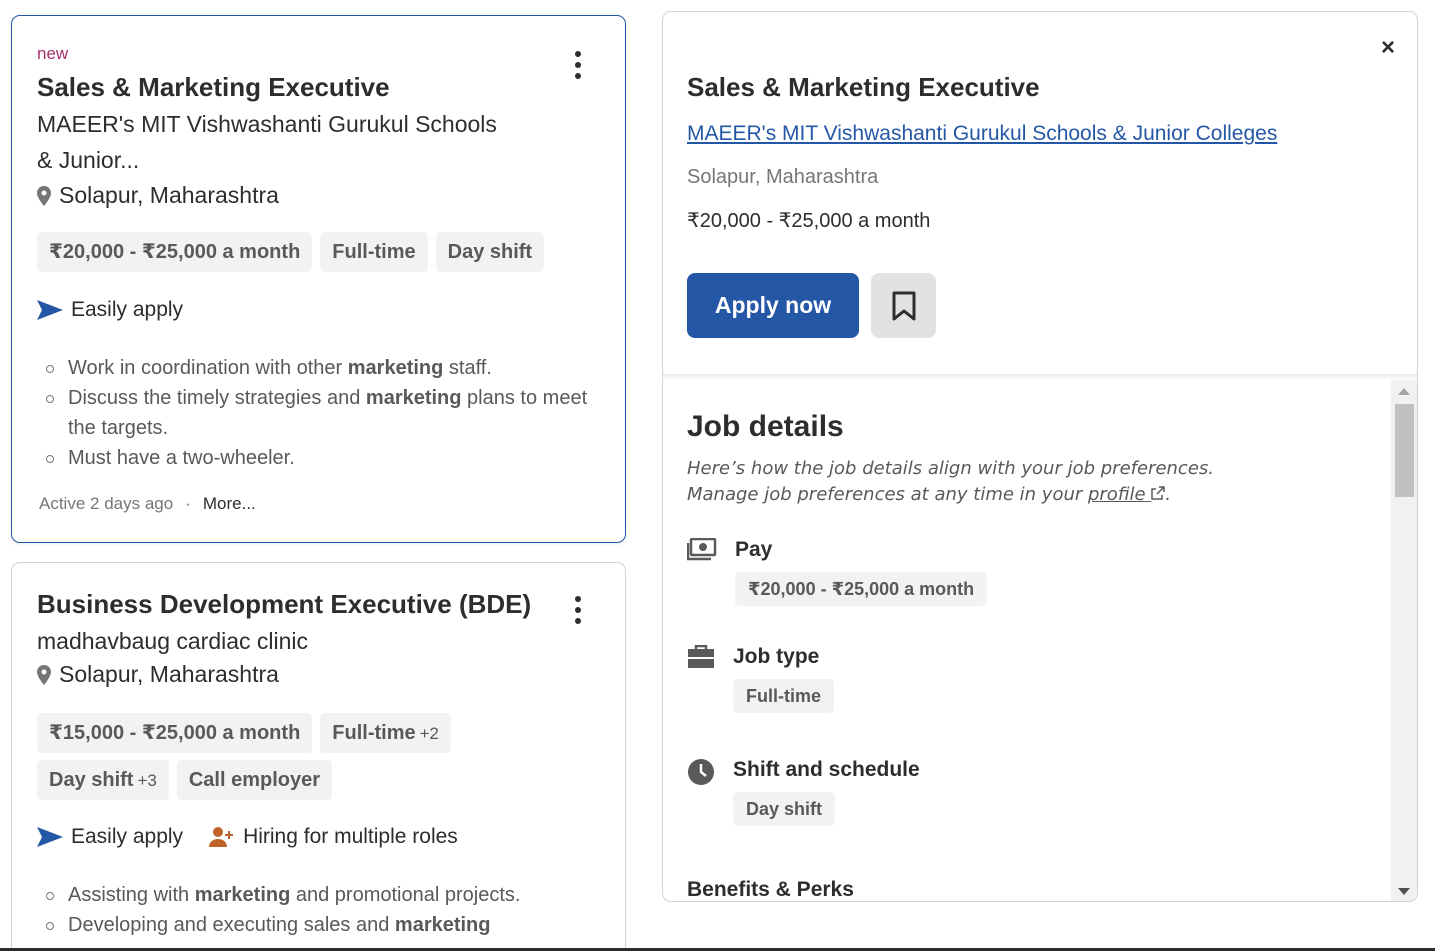 The image size is (1435, 951). What do you see at coordinates (783, 177) in the screenshot?
I see `detail-location: Solapur, Maharashtra` at bounding box center [783, 177].